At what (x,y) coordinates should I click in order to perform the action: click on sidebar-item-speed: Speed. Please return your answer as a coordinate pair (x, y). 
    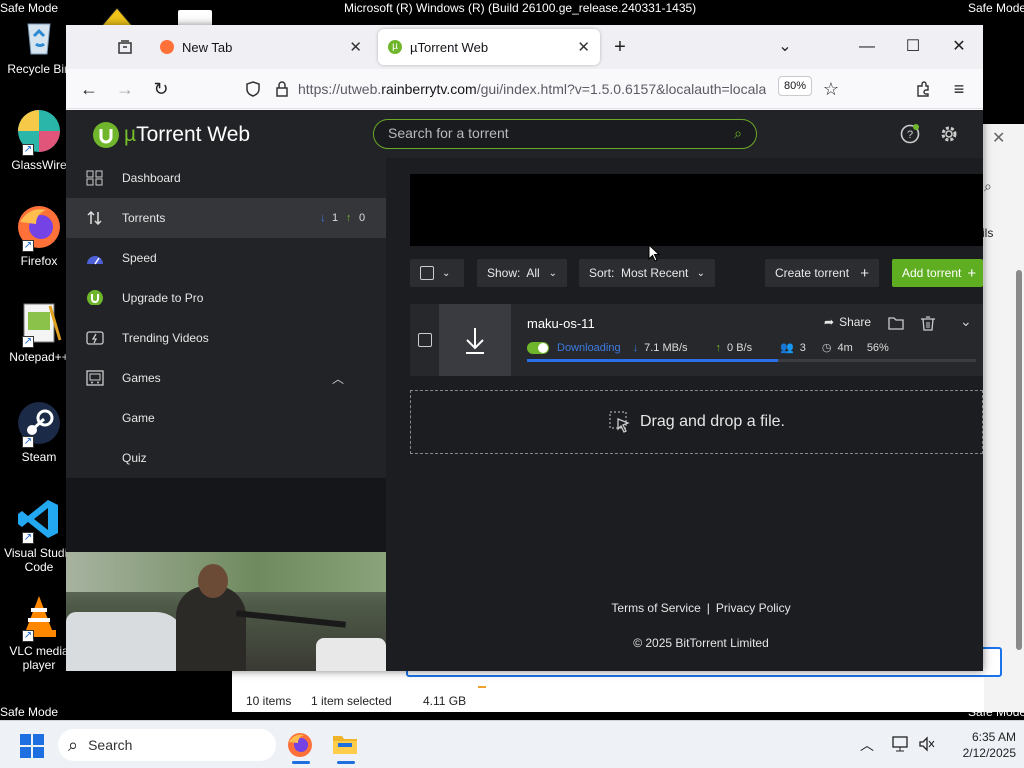
    Looking at the image, I should click on (226, 258).